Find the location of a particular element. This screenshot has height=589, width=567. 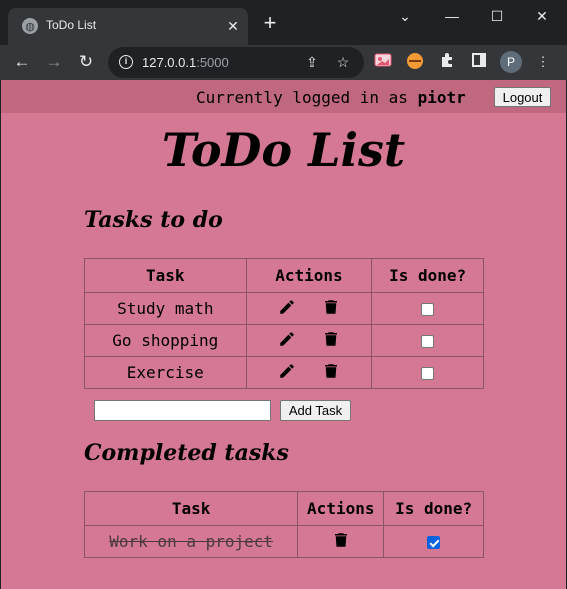

todo-header-row: Task Actions Is done? is located at coordinates (284, 275).